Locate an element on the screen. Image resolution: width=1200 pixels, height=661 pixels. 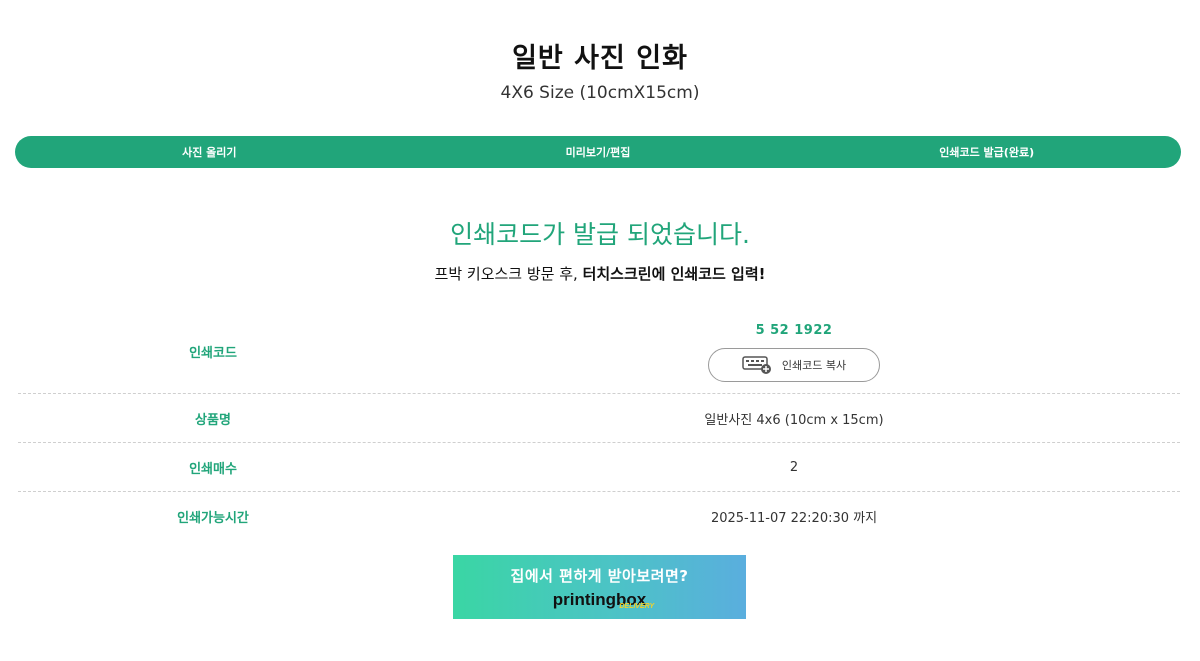
copy-print-code-label: 인쇄코드 복사 is located at coordinates (814, 365).